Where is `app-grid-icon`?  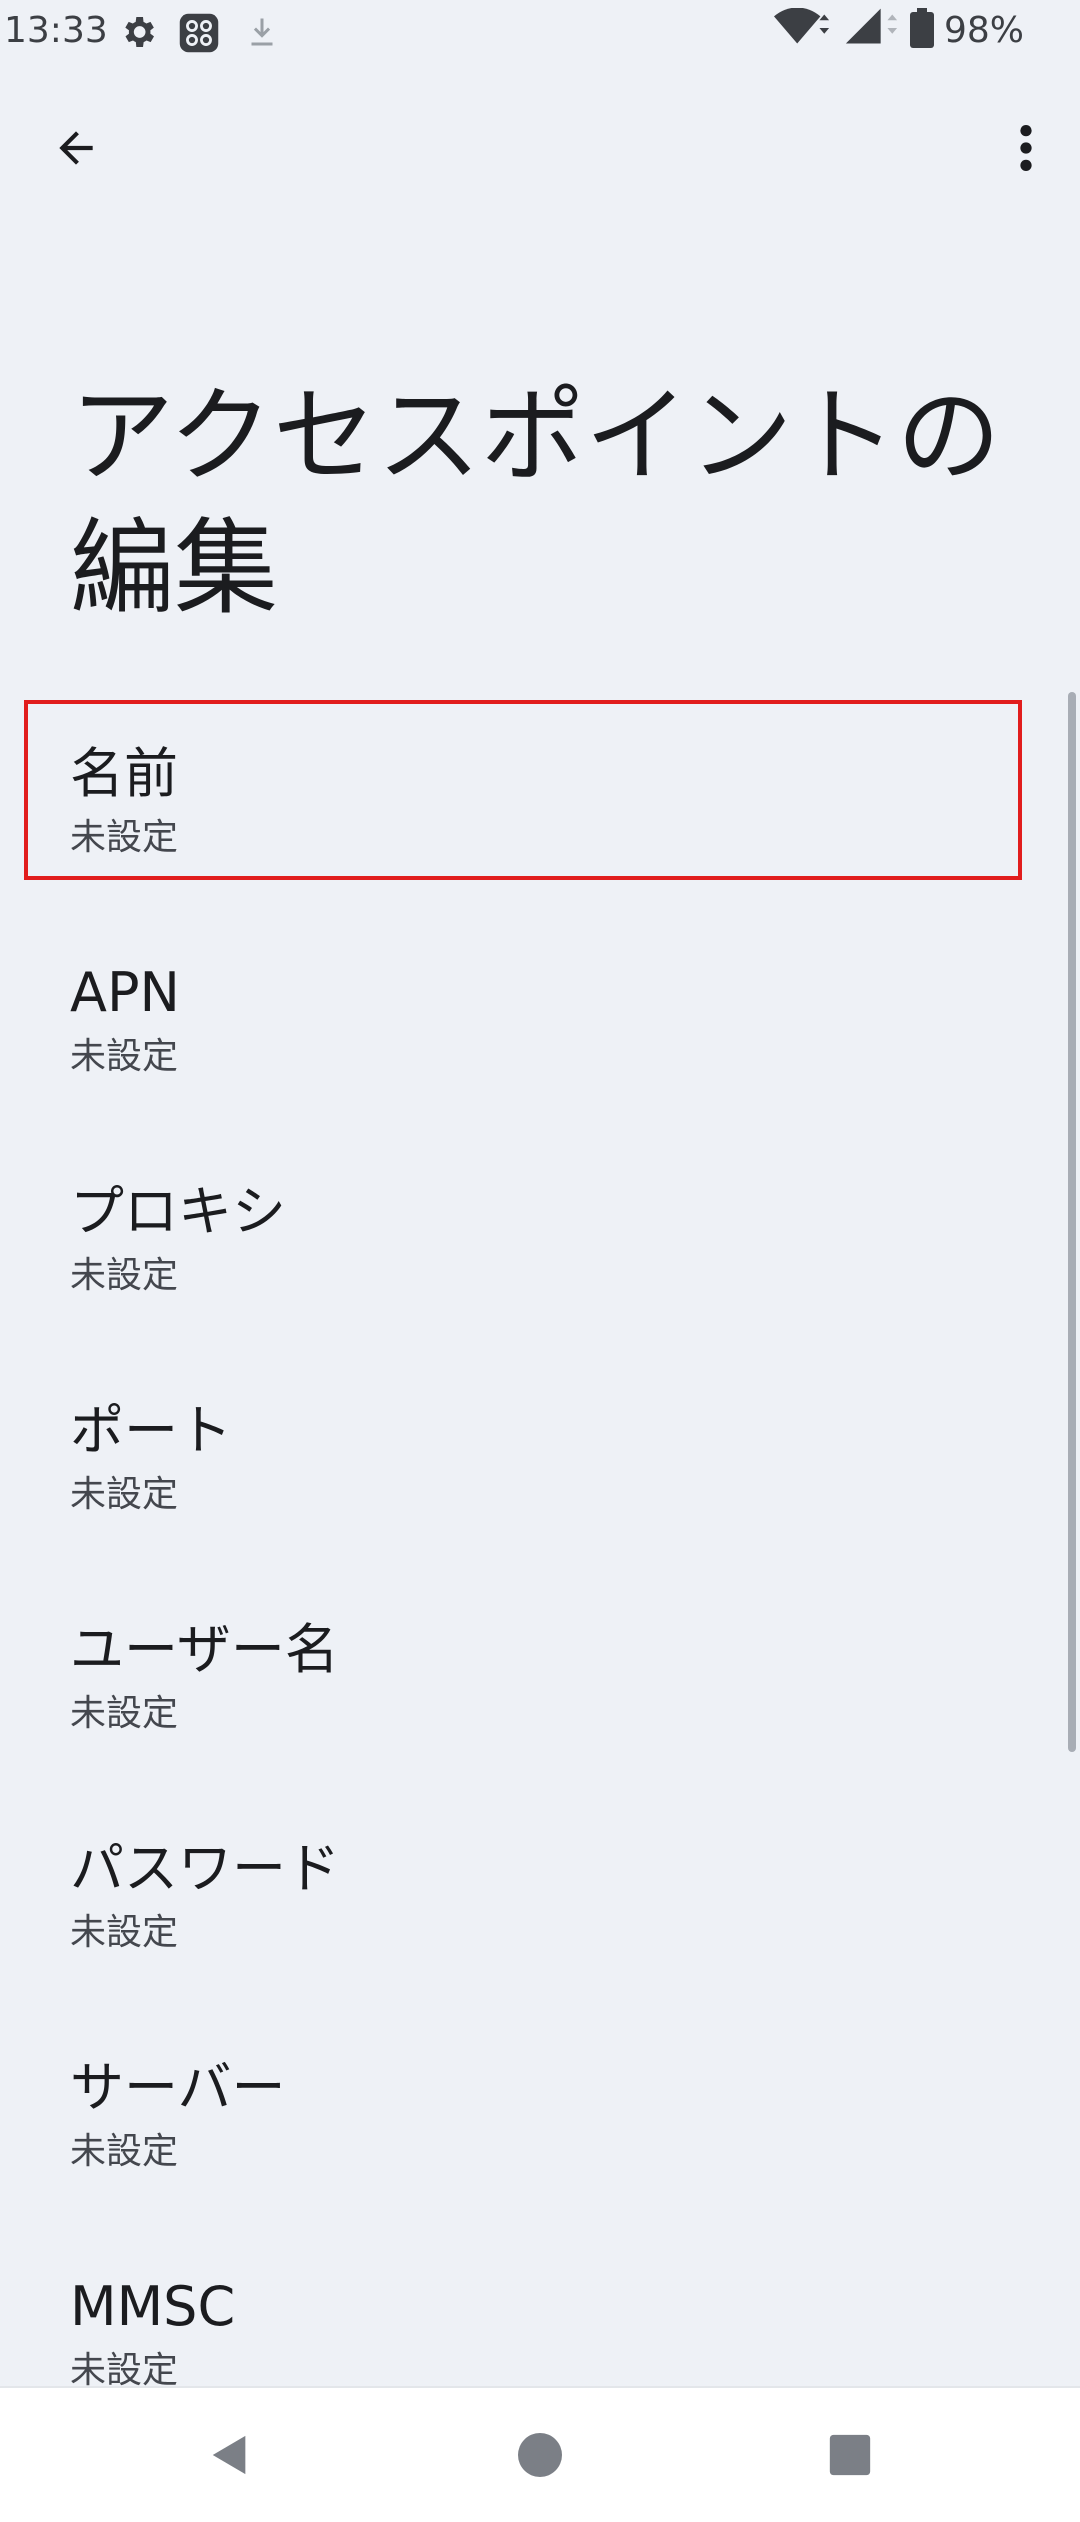 app-grid-icon is located at coordinates (199, 35).